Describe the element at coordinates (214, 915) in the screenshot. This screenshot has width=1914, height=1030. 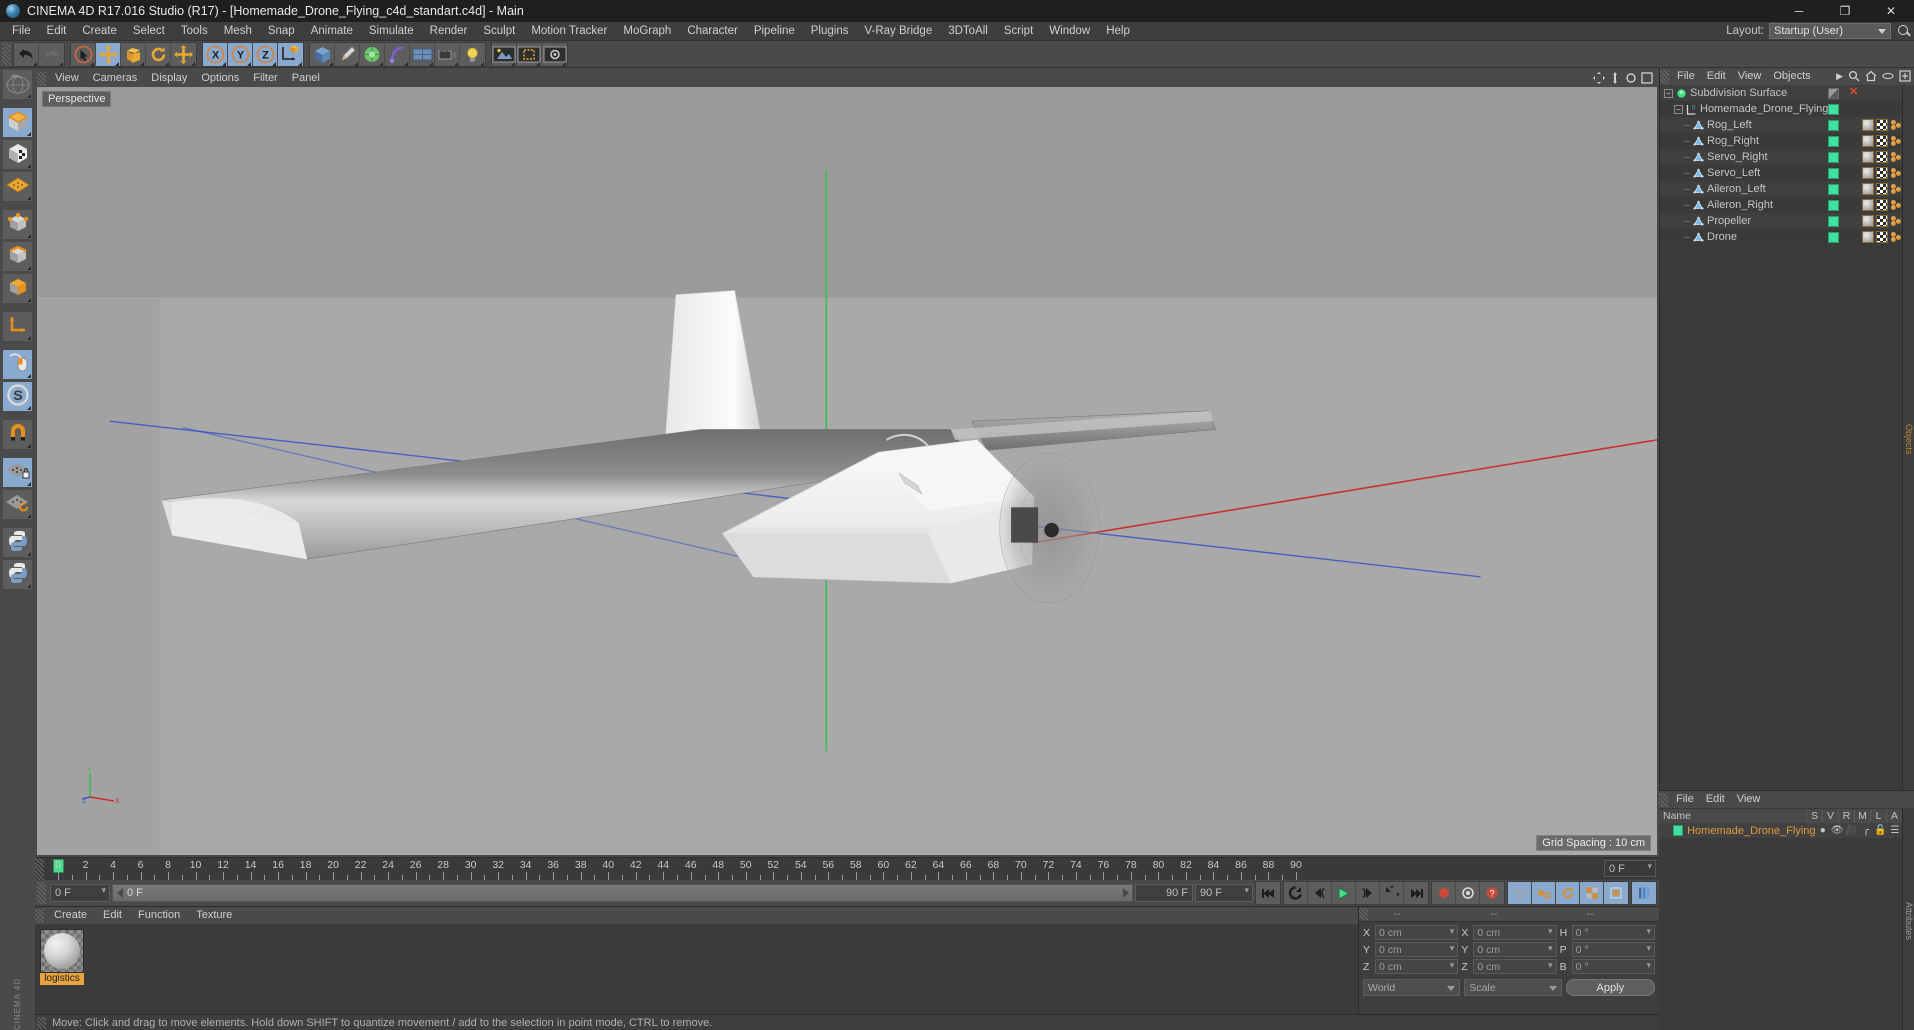
I see `material-menu-texture: Texture` at that location.